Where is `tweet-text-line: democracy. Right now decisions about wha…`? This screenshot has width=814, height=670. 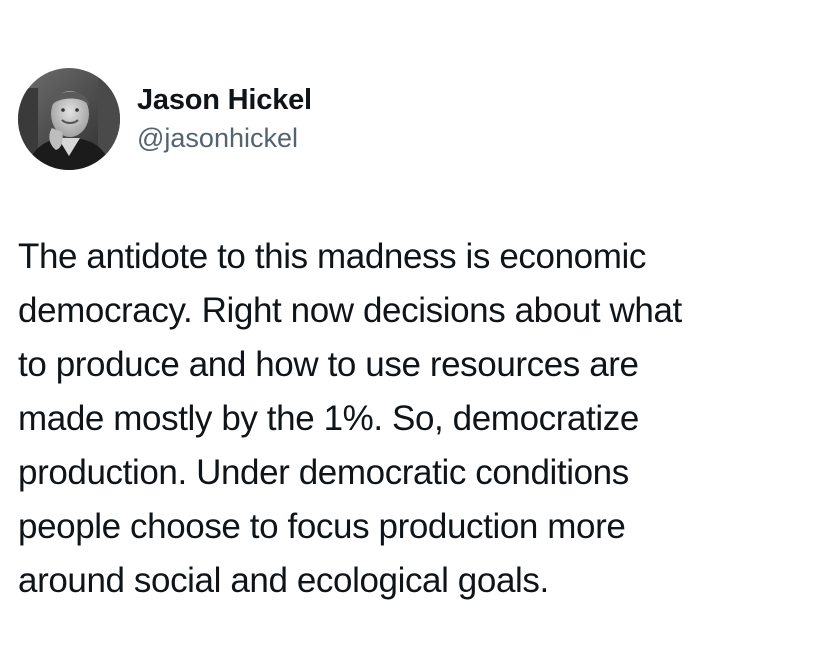 tweet-text-line: democracy. Right now decisions about wha… is located at coordinates (350, 310).